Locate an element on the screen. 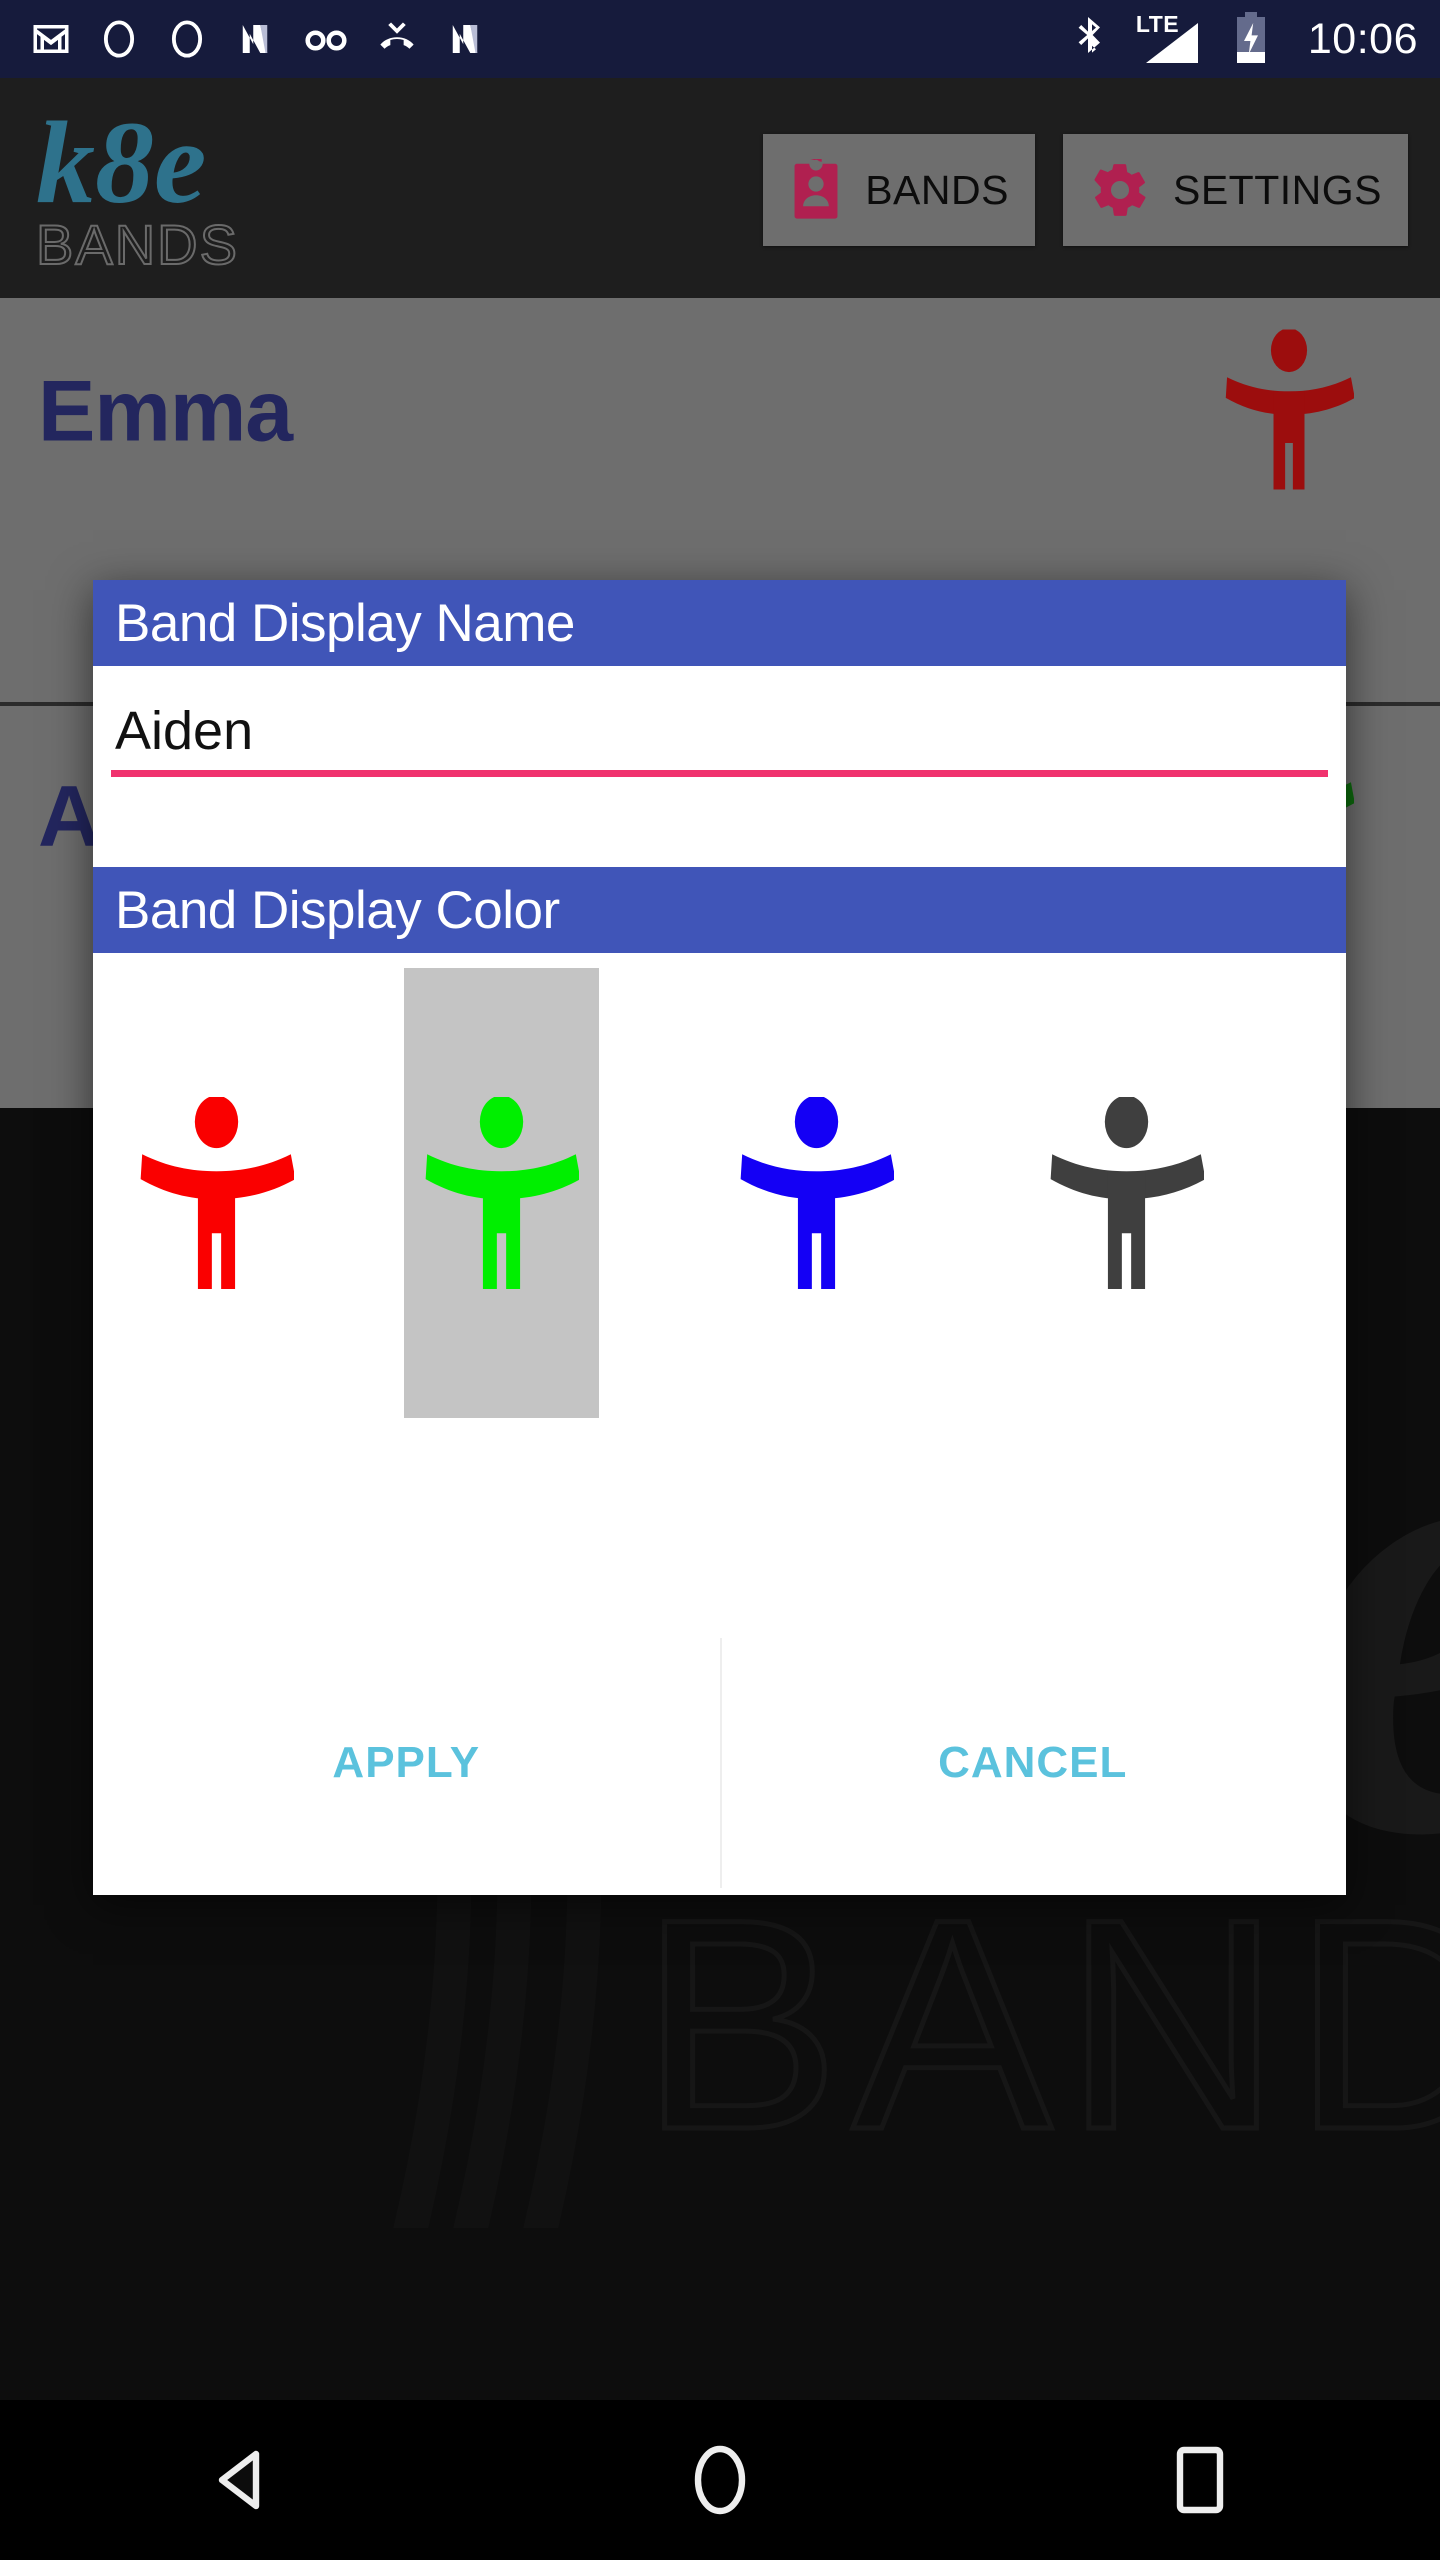 This screenshot has width=1440, height=2560. settings-button: SETTINGS is located at coordinates (1235, 190).